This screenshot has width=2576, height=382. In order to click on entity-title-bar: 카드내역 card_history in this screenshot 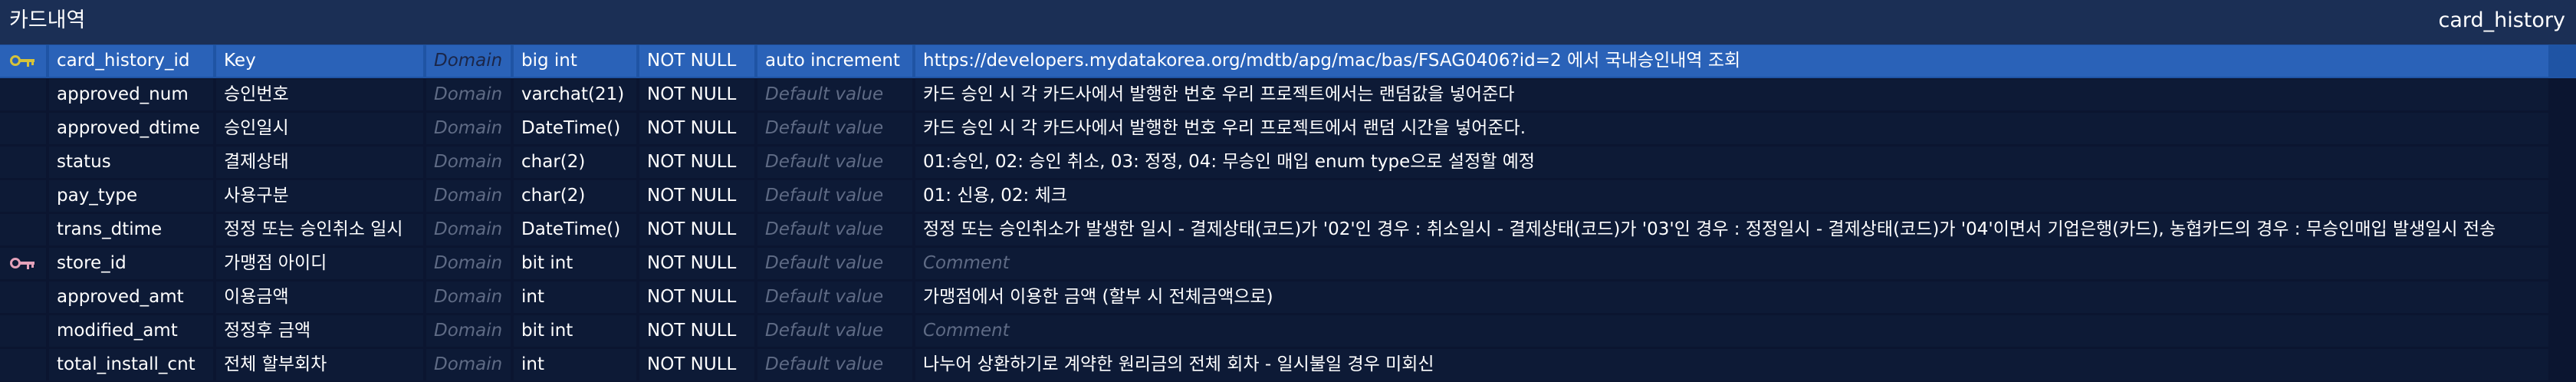, I will do `click(1288, 20)`.